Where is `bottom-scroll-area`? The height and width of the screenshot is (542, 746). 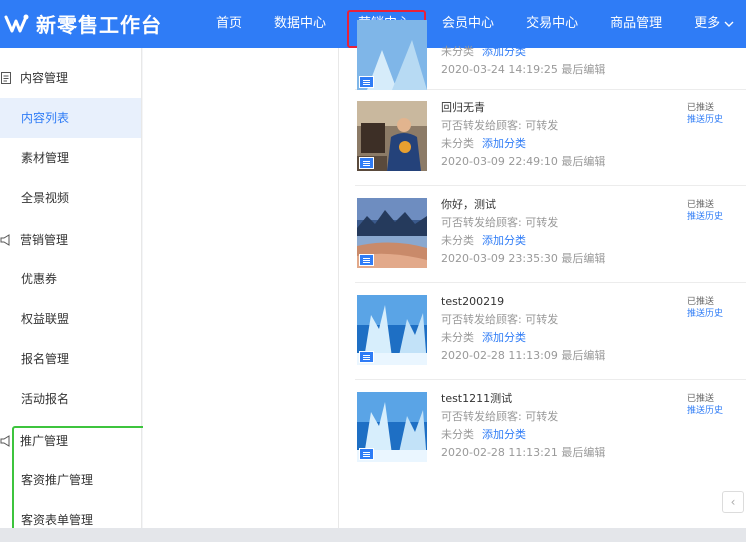 bottom-scroll-area is located at coordinates (373, 535).